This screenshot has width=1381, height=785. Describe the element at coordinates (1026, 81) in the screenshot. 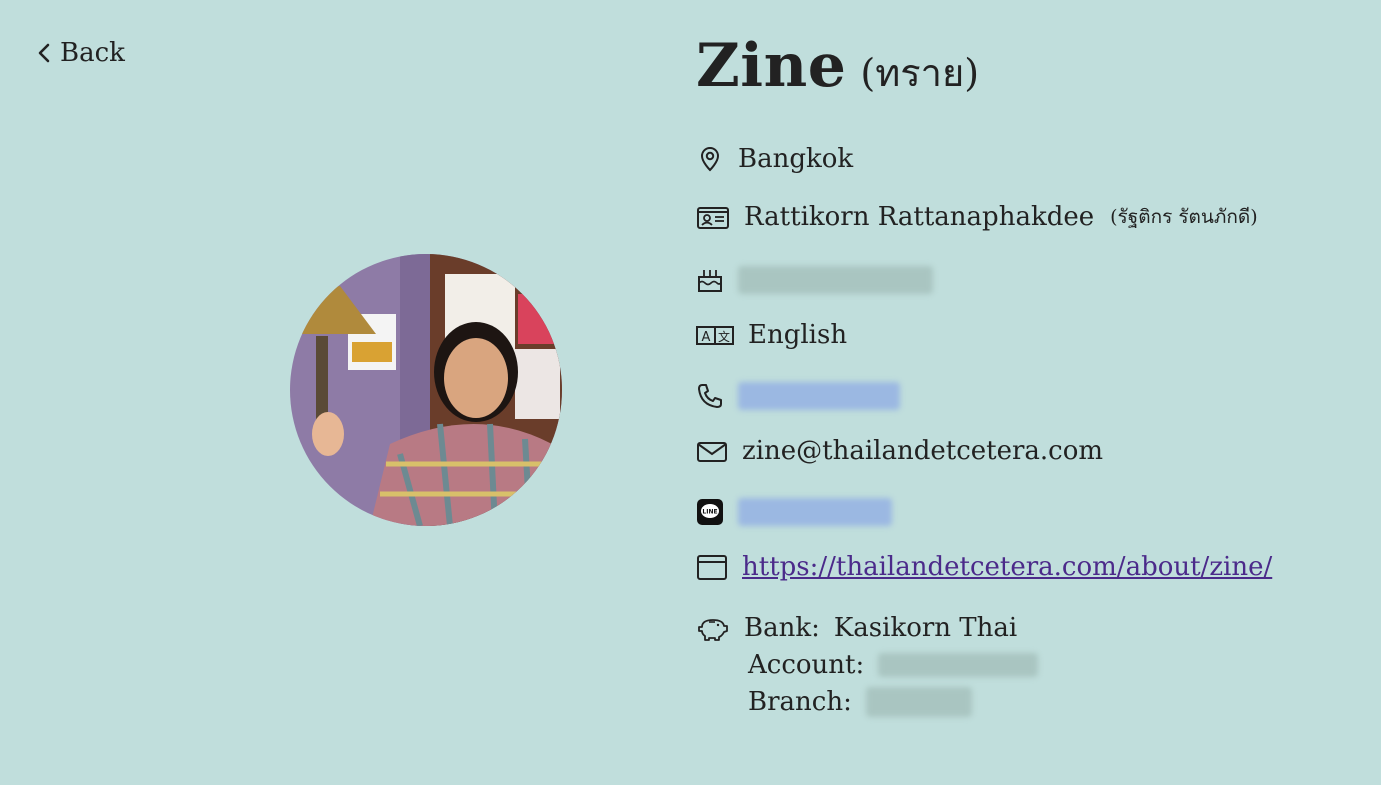

I see `name-heading: Zine (ทราย)` at that location.